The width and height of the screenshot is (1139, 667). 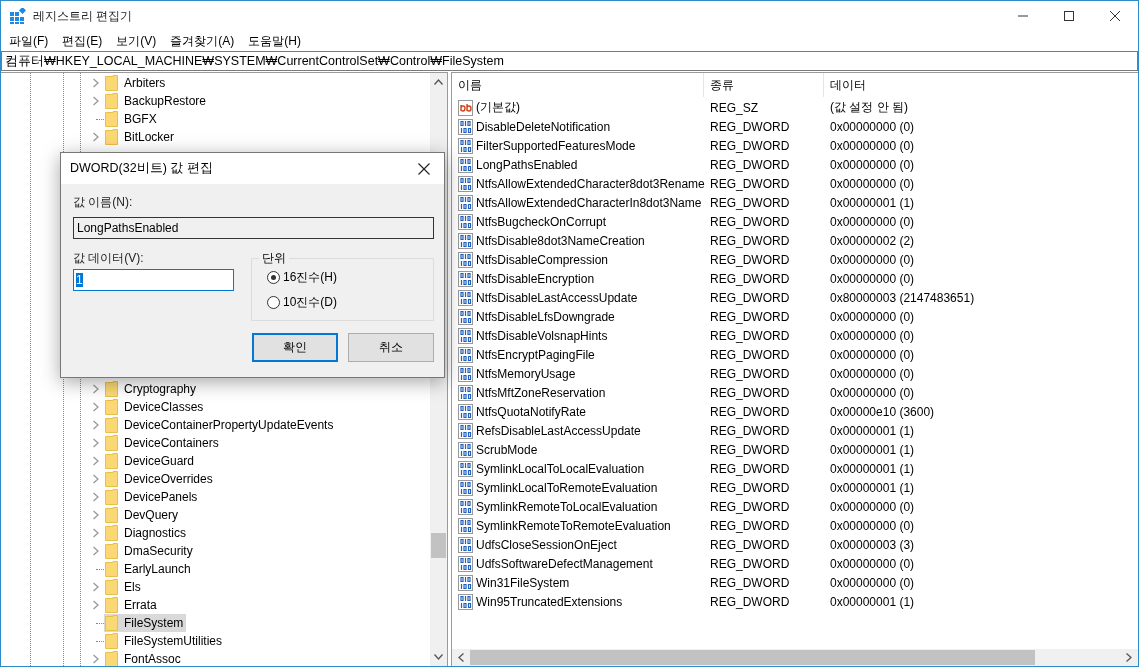 I want to click on tree-item: FontAssoc, so click(x=144, y=658).